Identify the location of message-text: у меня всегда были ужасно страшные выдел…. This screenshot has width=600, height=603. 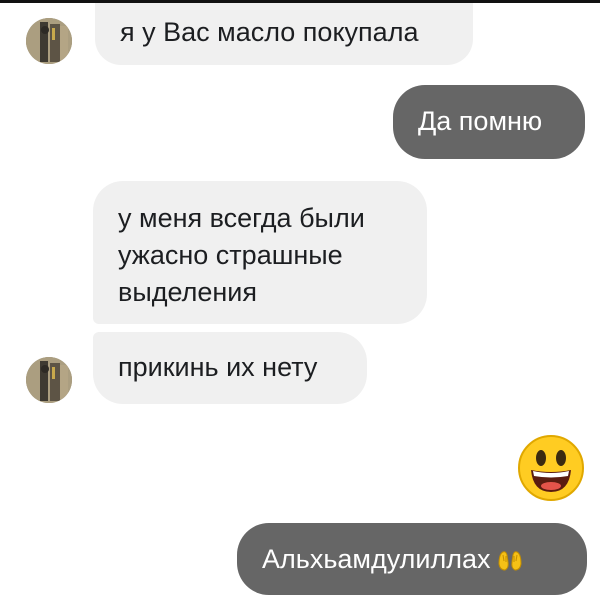
(241, 255).